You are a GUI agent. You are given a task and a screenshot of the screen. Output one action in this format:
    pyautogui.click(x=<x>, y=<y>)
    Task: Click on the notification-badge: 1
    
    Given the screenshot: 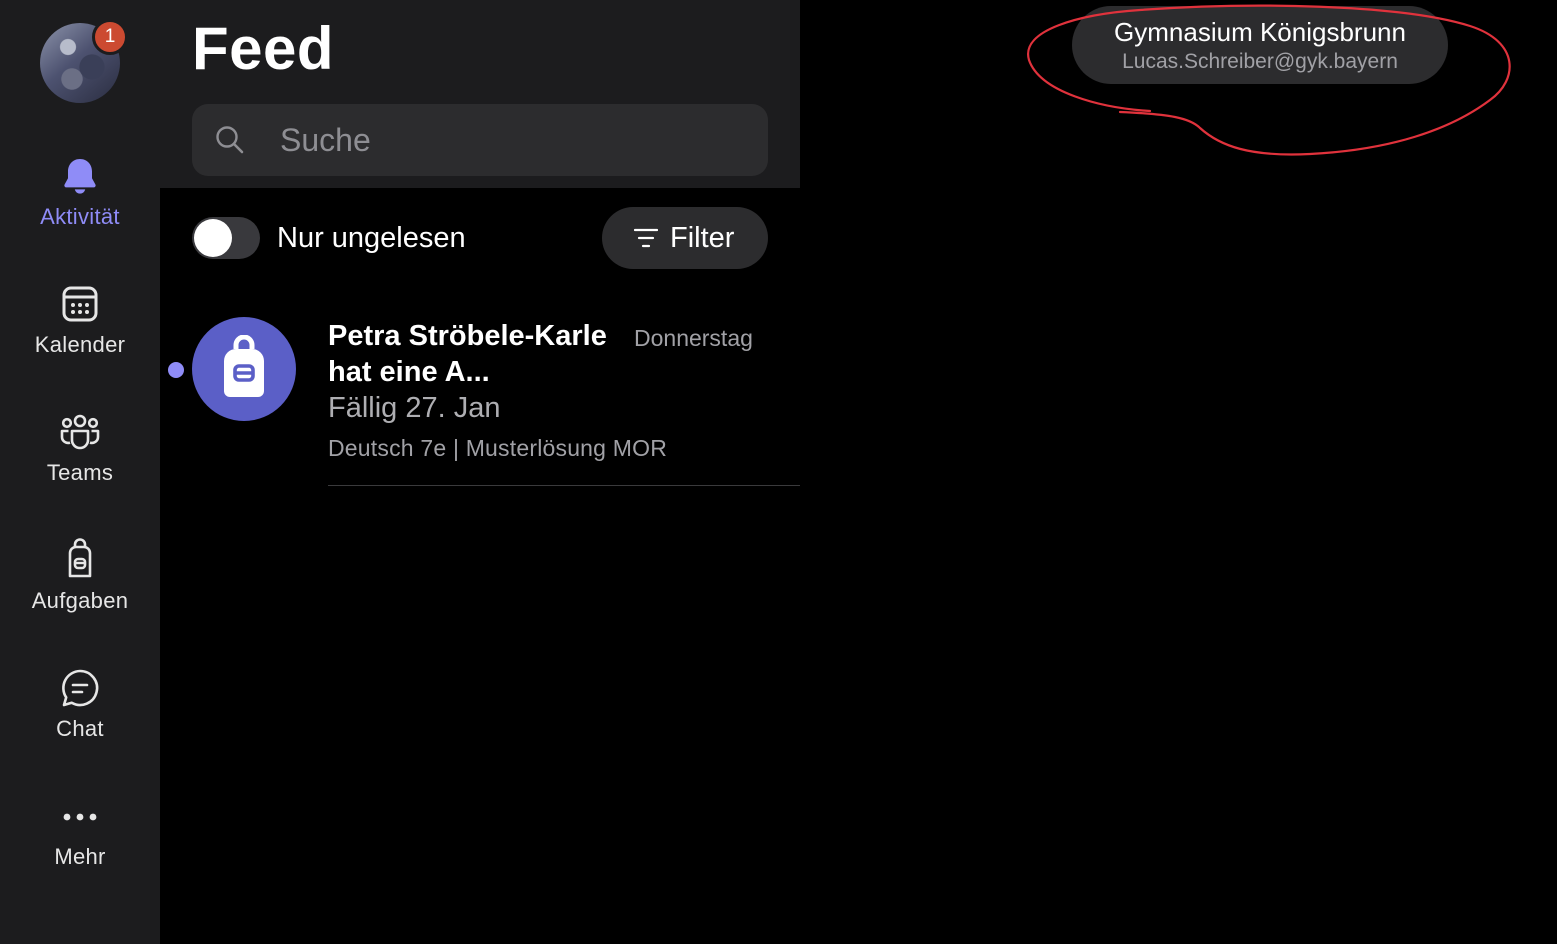 What is the action you would take?
    pyautogui.click(x=110, y=37)
    